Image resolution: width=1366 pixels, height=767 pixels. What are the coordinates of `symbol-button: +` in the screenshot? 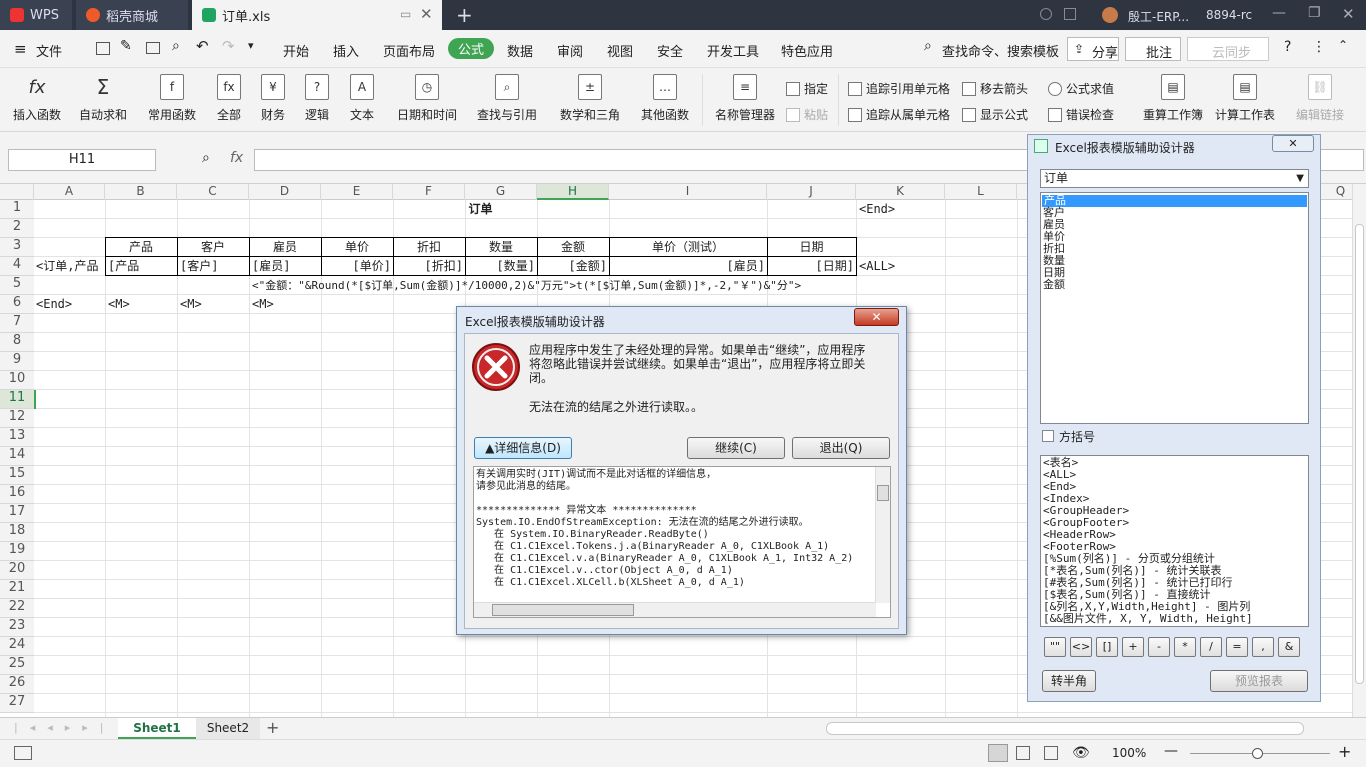 It's located at (1133, 647).